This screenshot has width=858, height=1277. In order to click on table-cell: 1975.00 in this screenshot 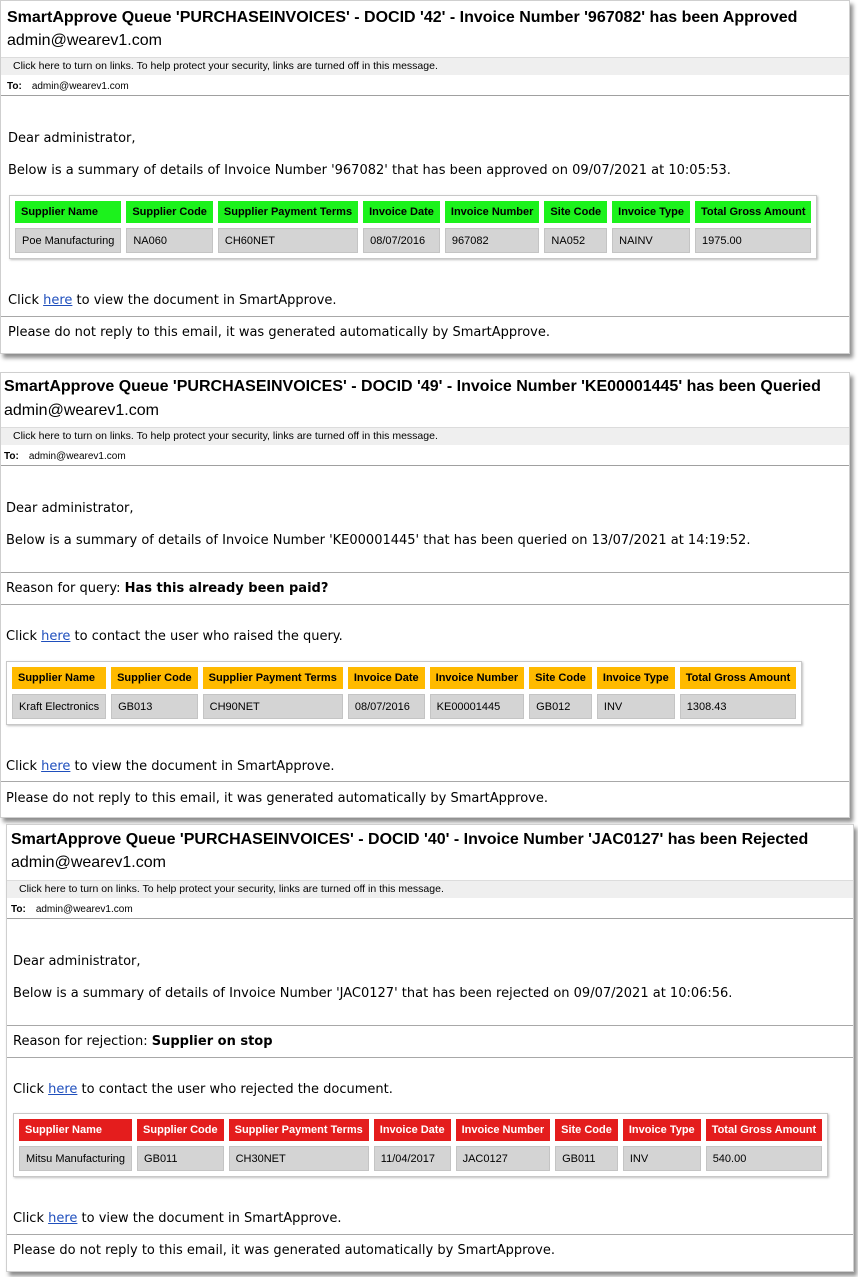, I will do `click(753, 240)`.